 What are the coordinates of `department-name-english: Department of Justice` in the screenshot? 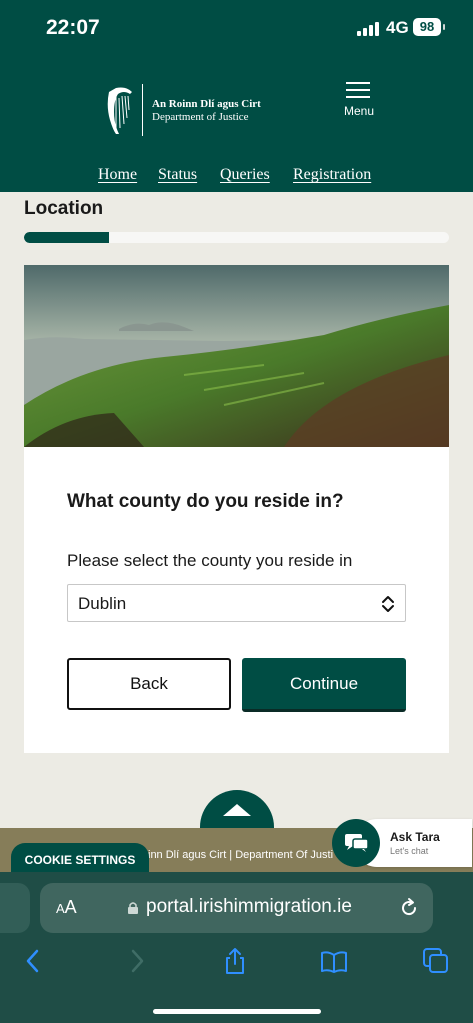 It's located at (200, 117).